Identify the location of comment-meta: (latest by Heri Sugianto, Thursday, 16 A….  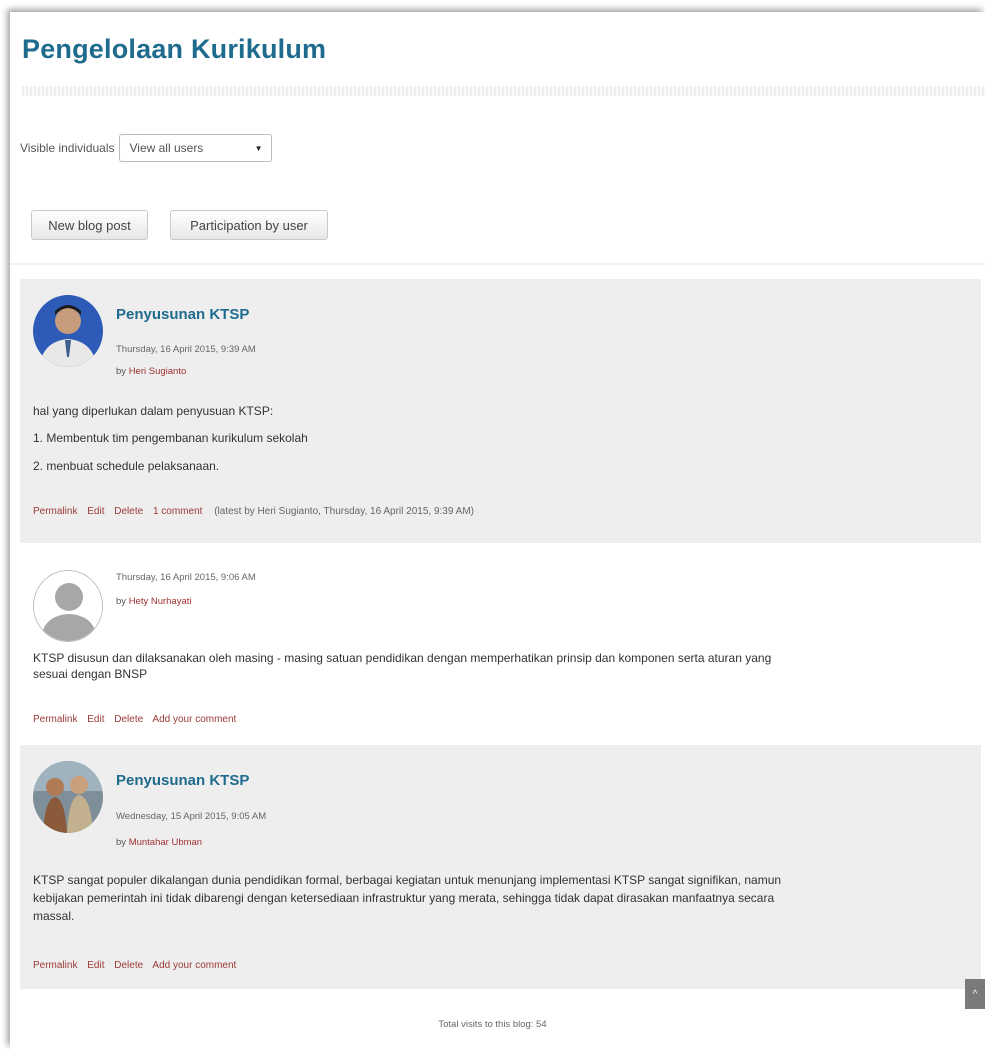
(344, 511).